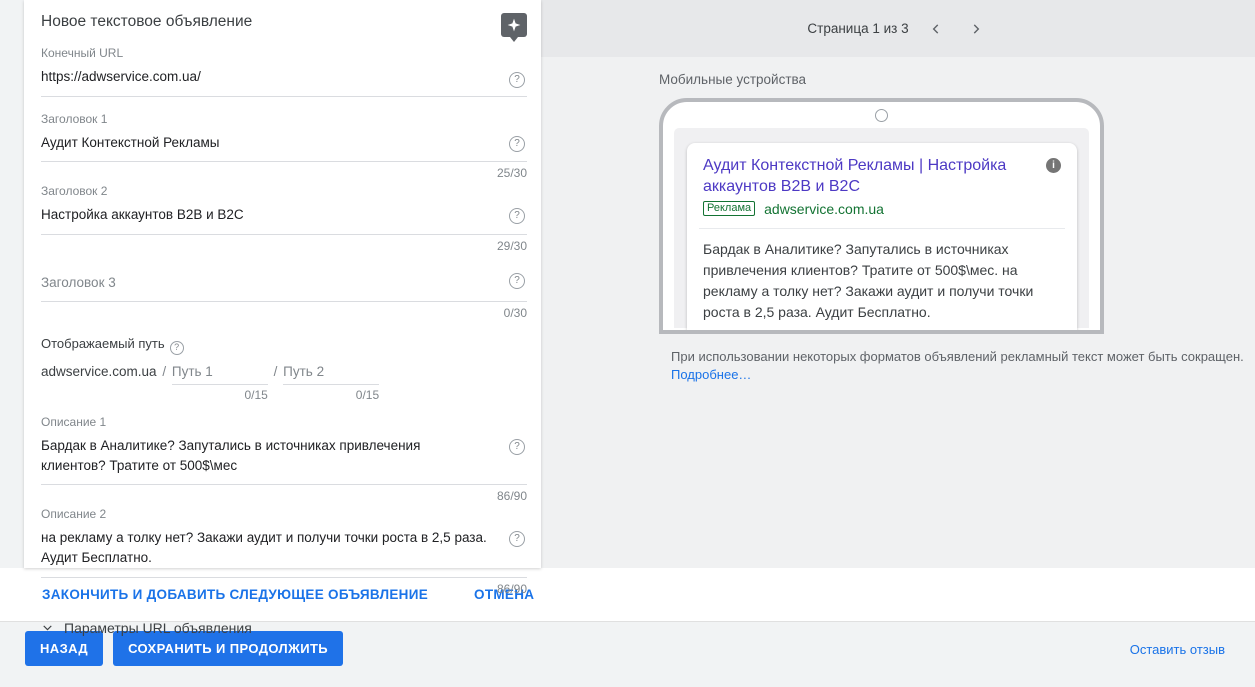 Image resolution: width=1255 pixels, height=687 pixels. What do you see at coordinates (284, 288) in the screenshot?
I see `headline3-input: Заголовок 3` at bounding box center [284, 288].